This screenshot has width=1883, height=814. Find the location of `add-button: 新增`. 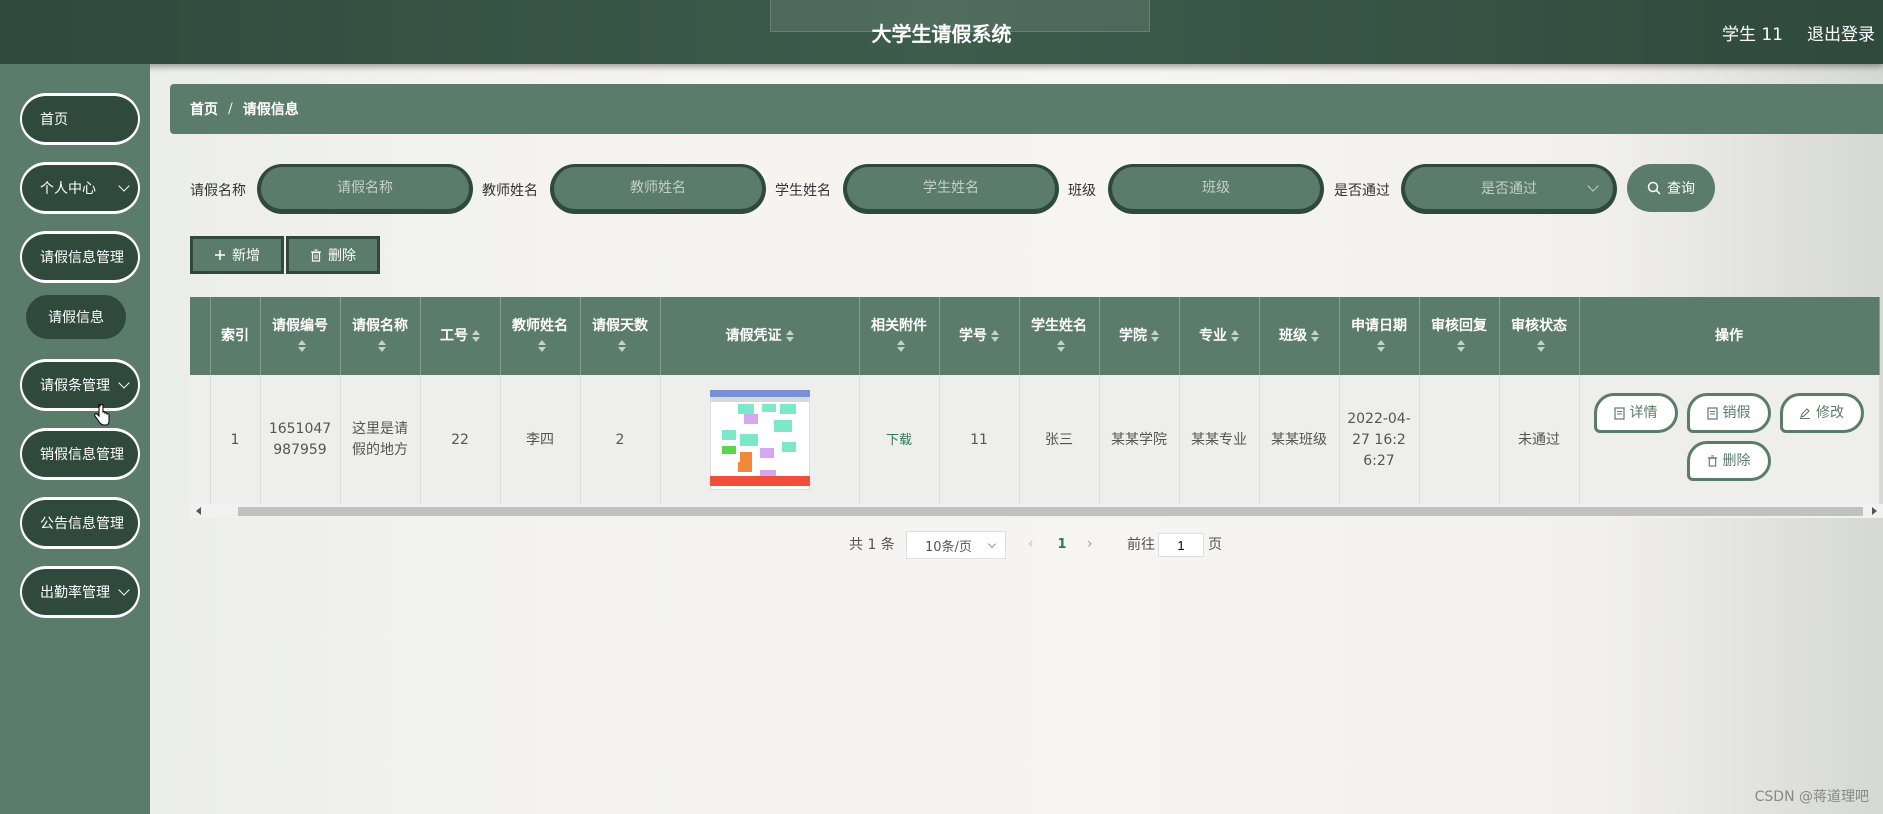

add-button: 新增 is located at coordinates (237, 255).